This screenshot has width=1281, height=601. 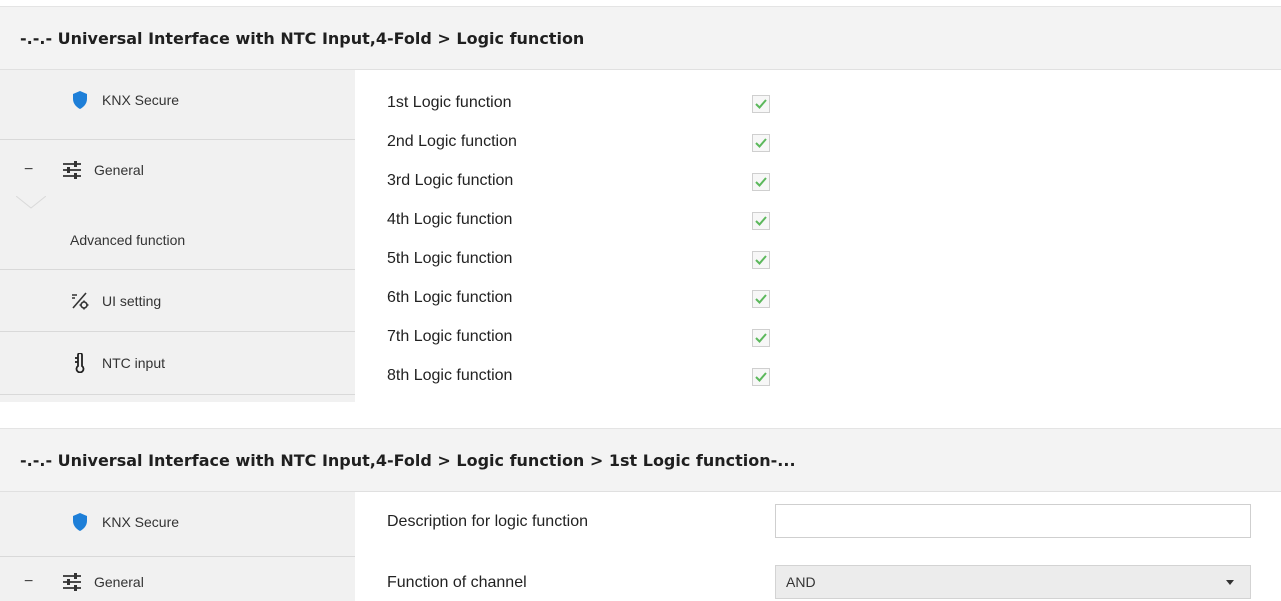 I want to click on list-item-label: 2nd Logic function, so click(x=452, y=141).